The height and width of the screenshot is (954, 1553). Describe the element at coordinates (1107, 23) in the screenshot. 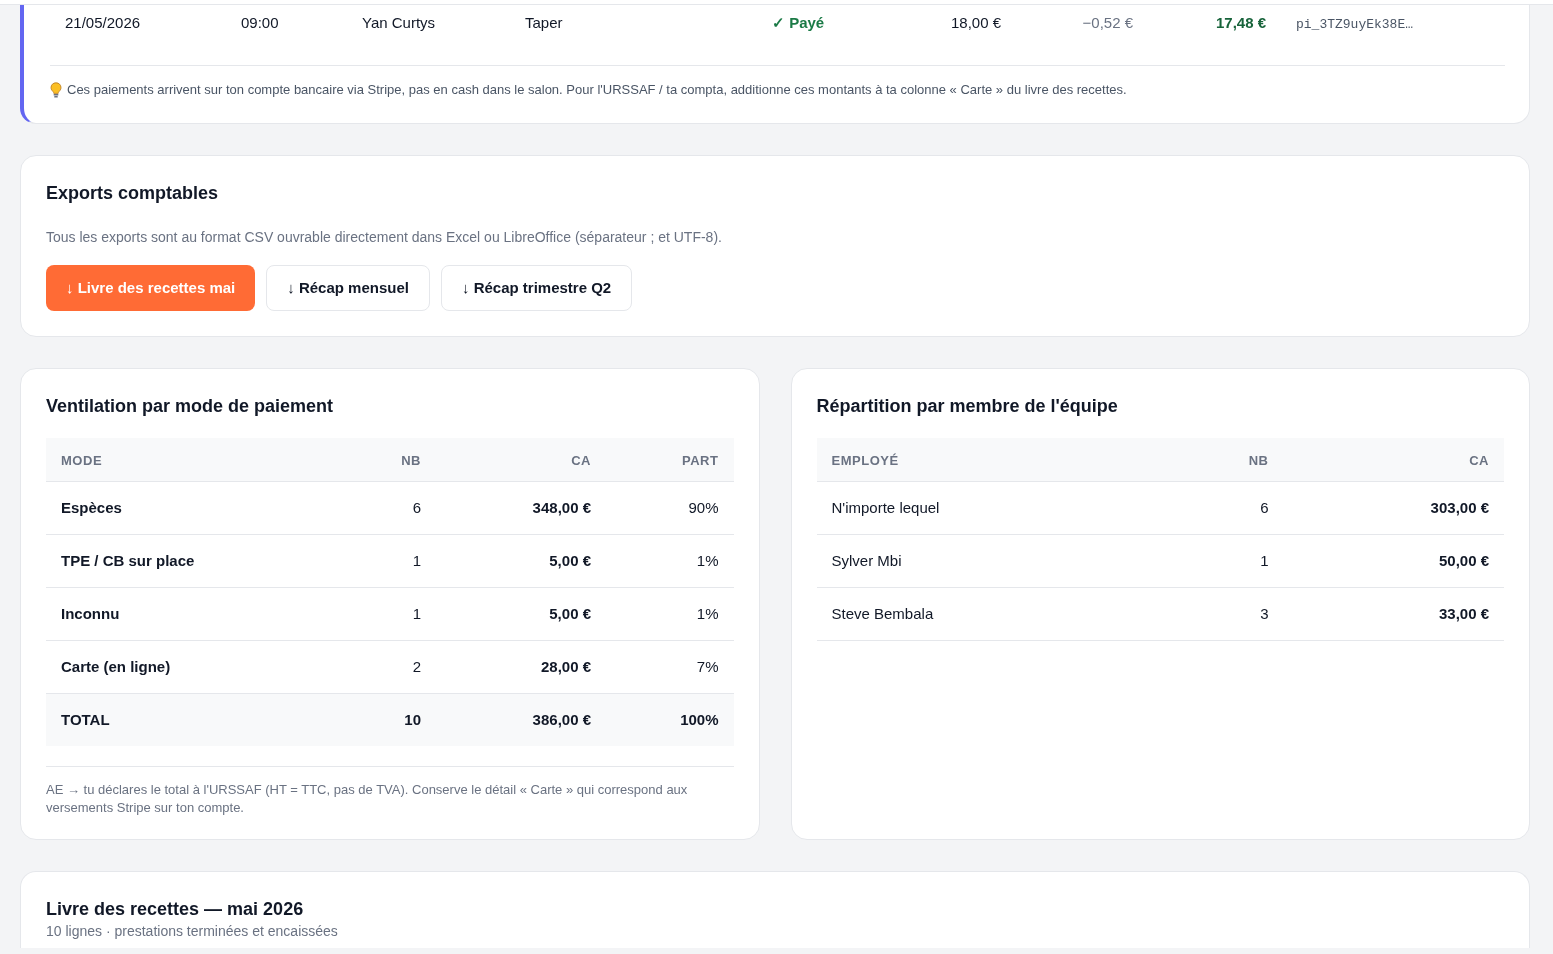

I see `table-cell: −0,52 €` at that location.